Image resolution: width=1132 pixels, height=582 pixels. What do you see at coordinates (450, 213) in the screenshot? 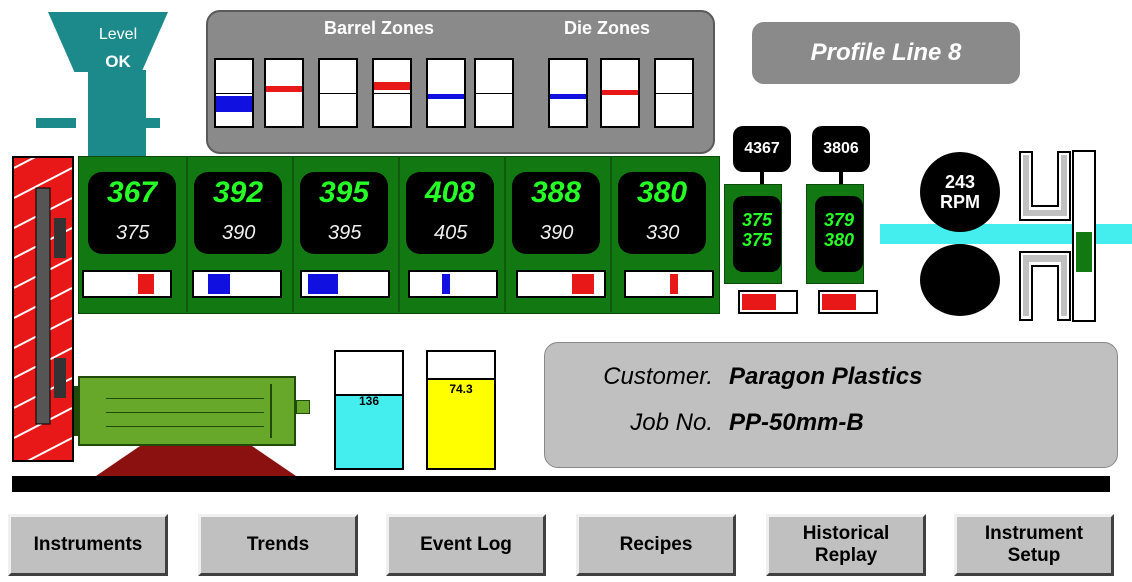
I see `barrel-zone-4-display: 408 405` at bounding box center [450, 213].